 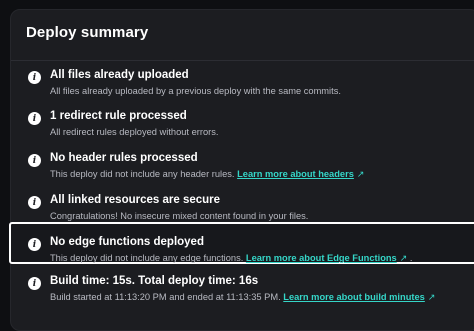 I want to click on learn-more-headers-link: Learn more about headers, so click(x=295, y=174).